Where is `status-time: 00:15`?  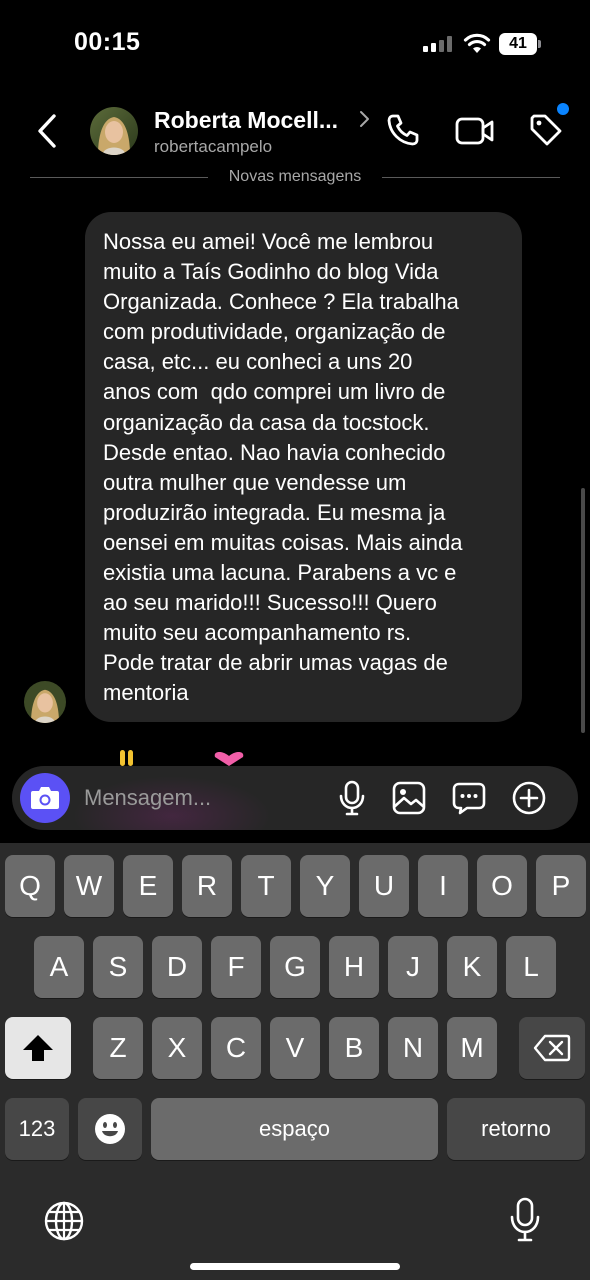 status-time: 00:15 is located at coordinates (107, 42).